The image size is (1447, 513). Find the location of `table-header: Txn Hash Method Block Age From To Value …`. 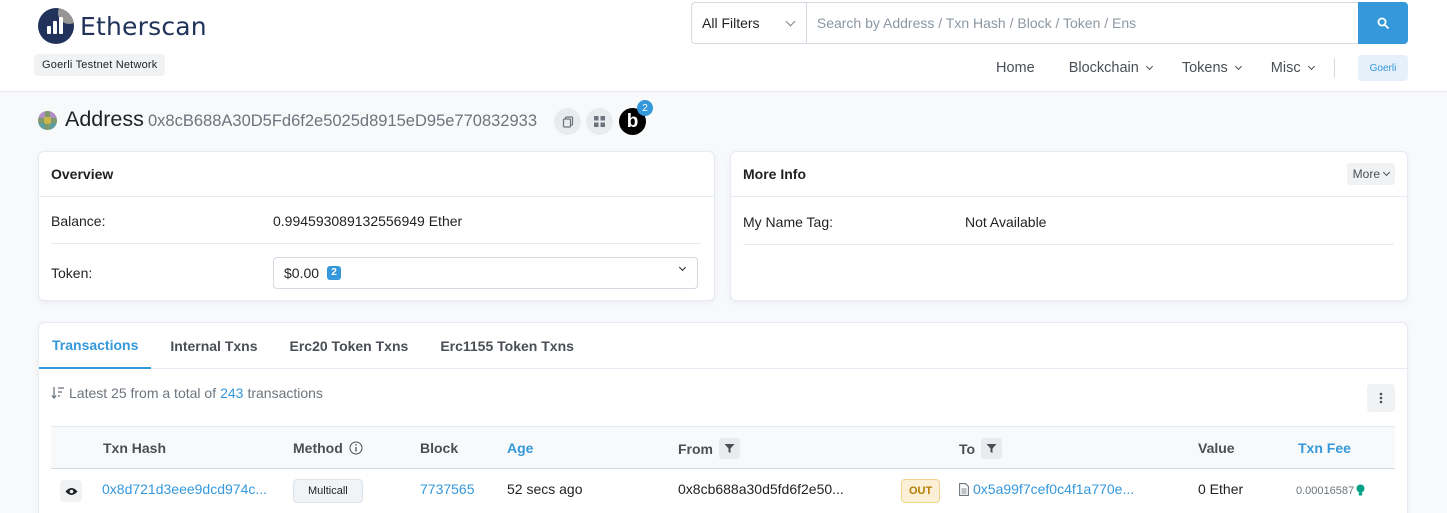

table-header: Txn Hash Method Block Age From To Value … is located at coordinates (723, 447).